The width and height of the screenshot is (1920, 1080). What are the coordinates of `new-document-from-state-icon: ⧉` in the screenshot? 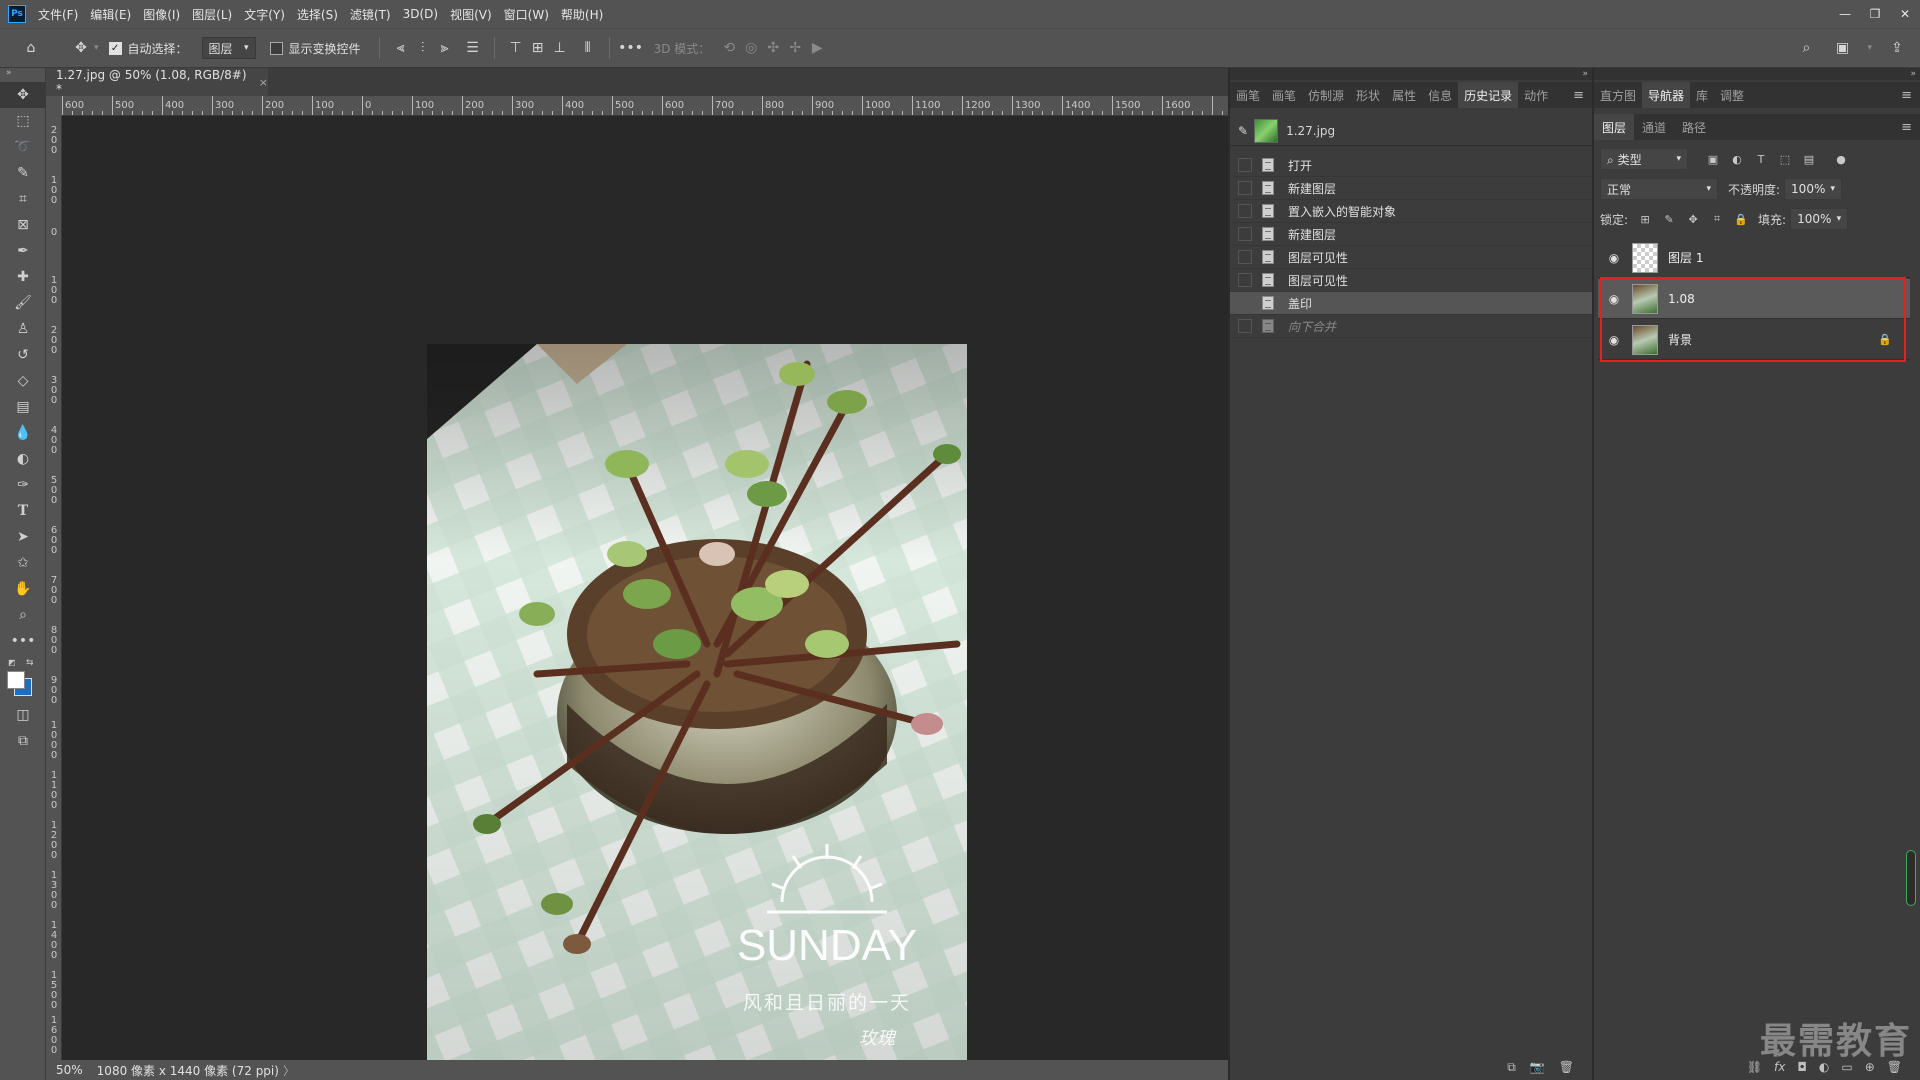 It's located at (1511, 1067).